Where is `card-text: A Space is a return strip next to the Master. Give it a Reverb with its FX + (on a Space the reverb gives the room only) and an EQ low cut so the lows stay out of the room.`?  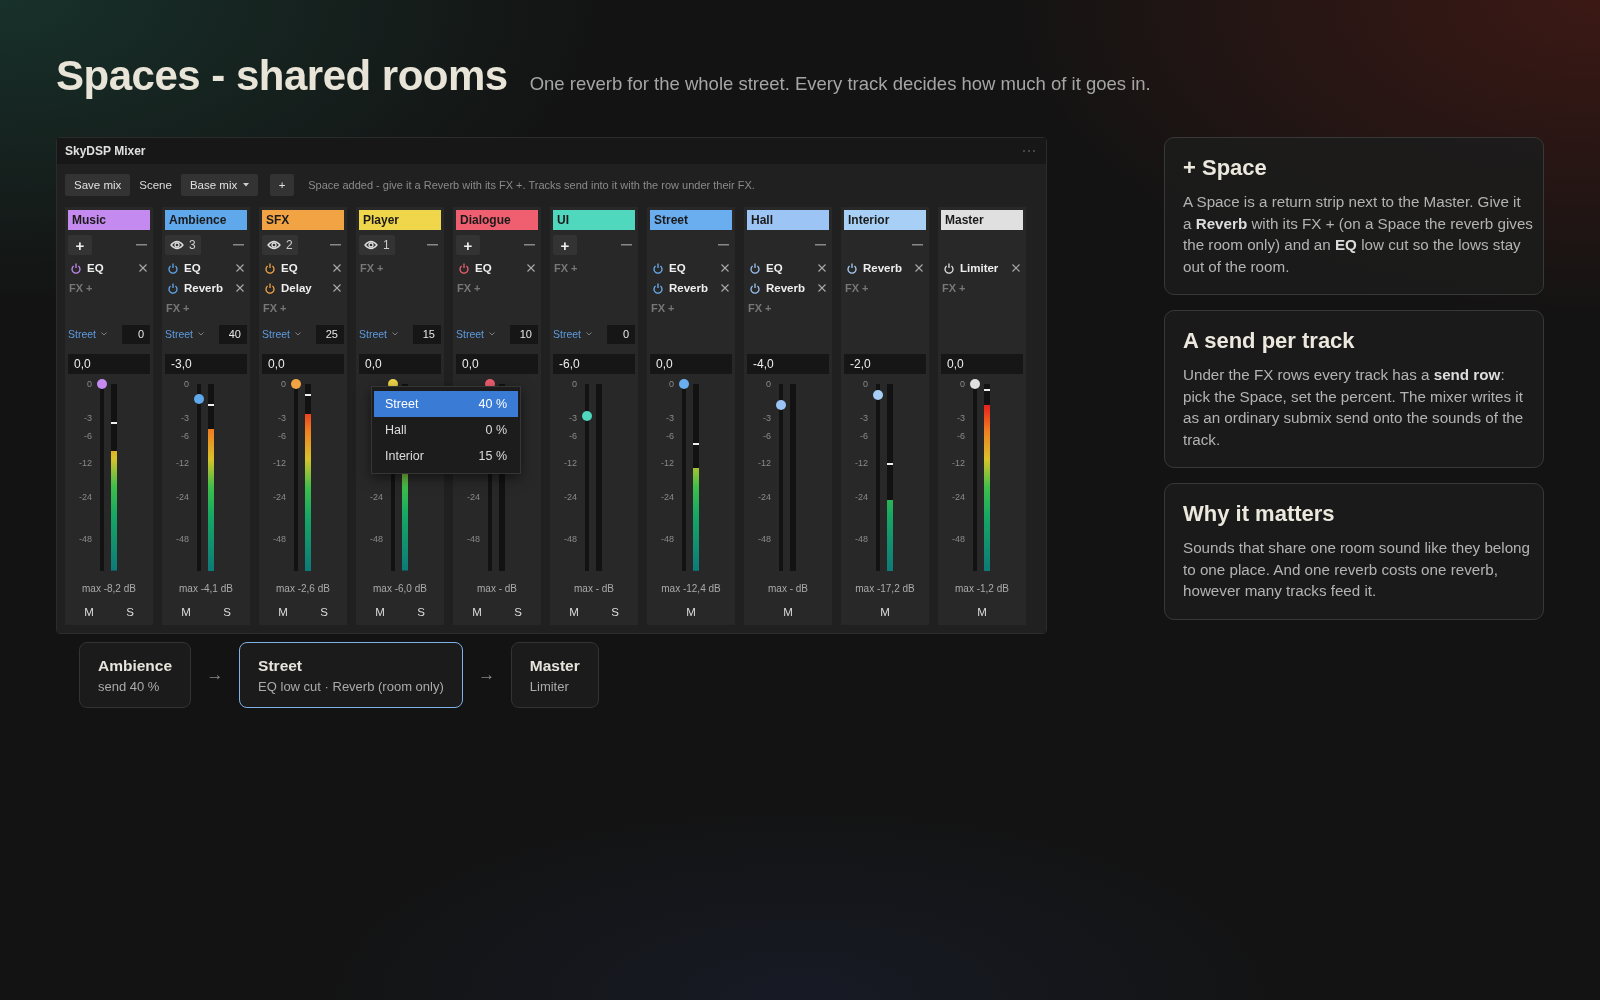 card-text: A Space is a return strip next to the Master. Give it a Reverb with its FX + (on a Space the reverb gives the room only) and an EQ low cut so the lows stay out of the room. is located at coordinates (1358, 234).